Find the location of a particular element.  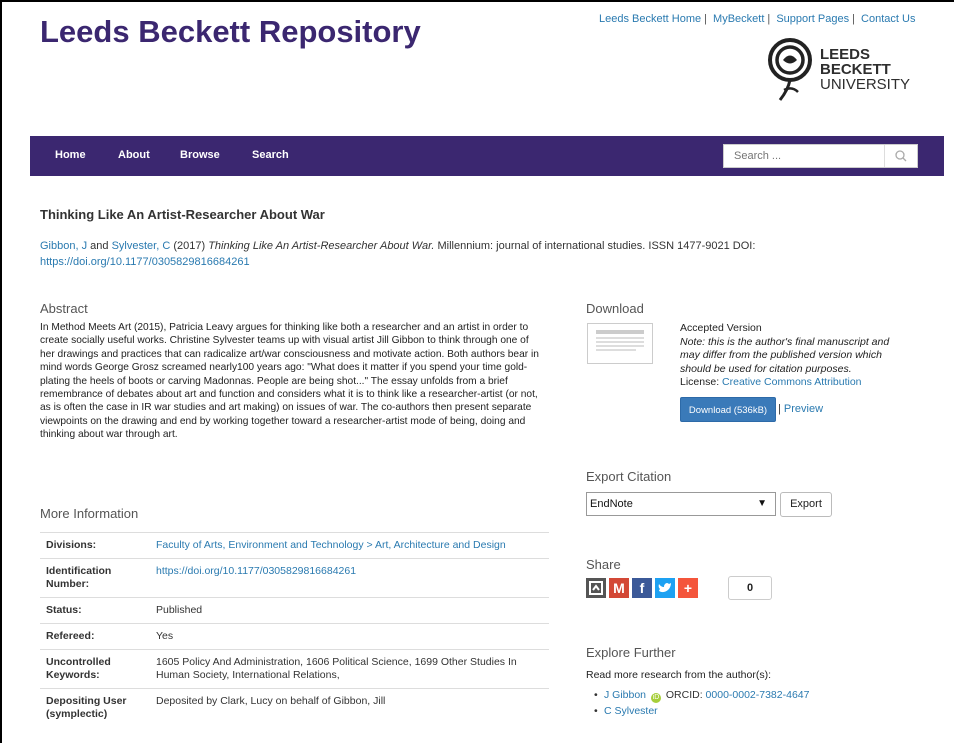

orcid-icon: iD is located at coordinates (655, 698).